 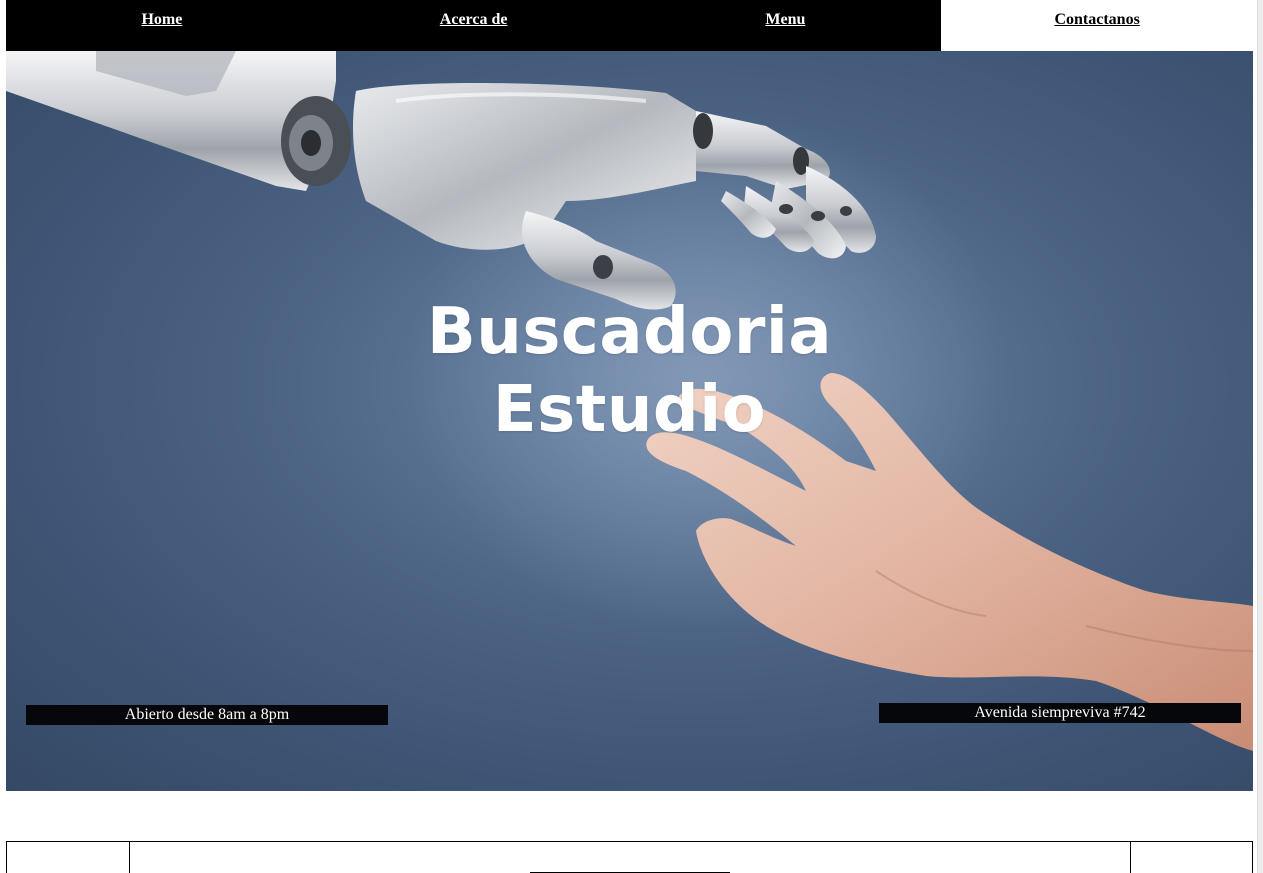 What do you see at coordinates (629, 410) in the screenshot?
I see `hero-title-line2: Estudio` at bounding box center [629, 410].